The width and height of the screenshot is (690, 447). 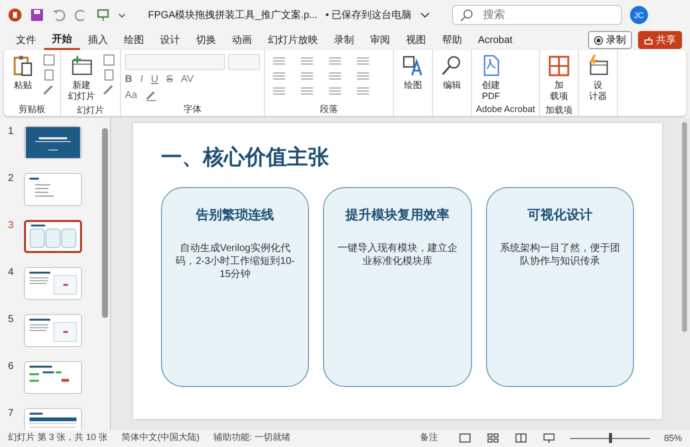 I want to click on draw-icon, so click(x=413, y=66).